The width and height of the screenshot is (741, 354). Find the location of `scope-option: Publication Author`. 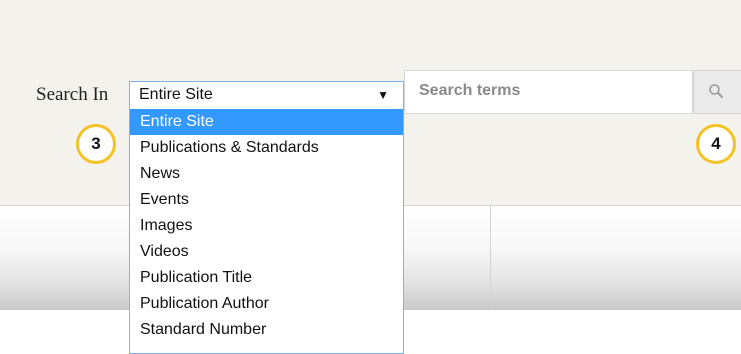

scope-option: Publication Author is located at coordinates (266, 304).